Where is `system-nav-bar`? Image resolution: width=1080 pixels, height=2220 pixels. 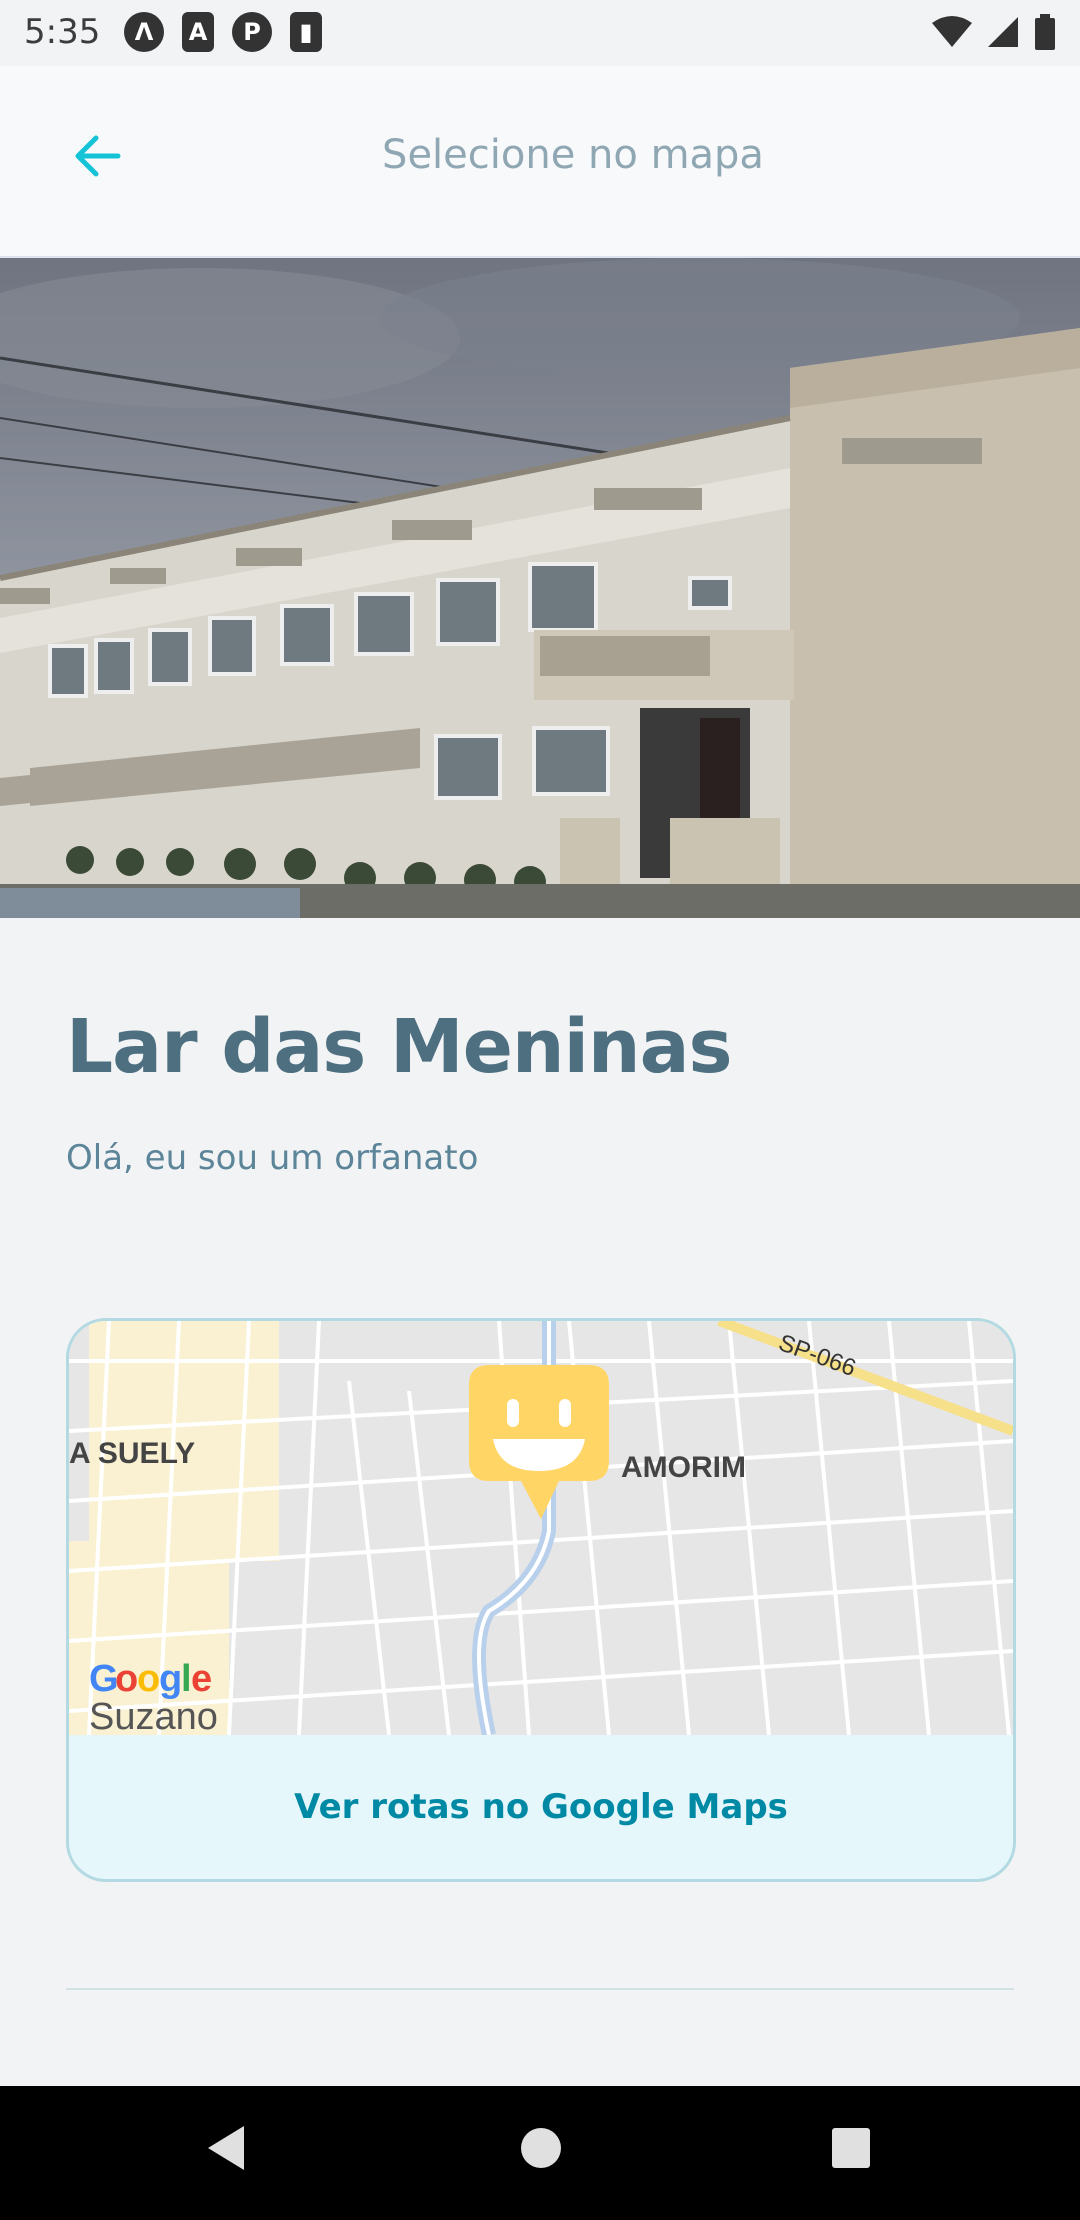
system-nav-bar is located at coordinates (540, 2153).